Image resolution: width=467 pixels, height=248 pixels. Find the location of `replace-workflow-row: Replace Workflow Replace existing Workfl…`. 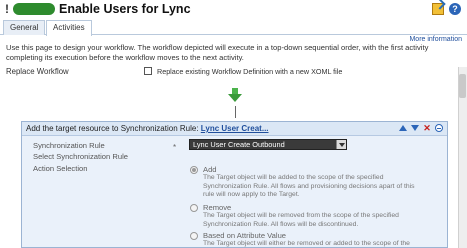

replace-workflow-row: Replace Workflow Replace existing Workfl… is located at coordinates (233, 72).